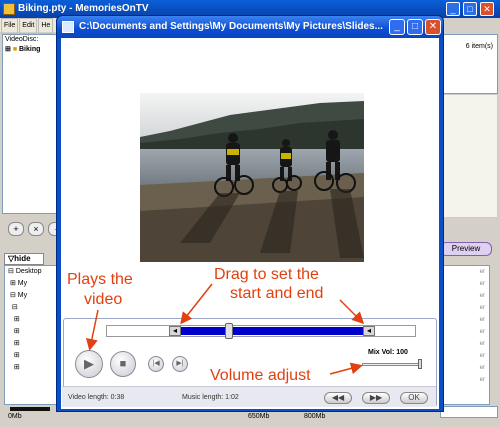 This screenshot has width=500, height=427. Describe the element at coordinates (9, 9) in the screenshot. I see `app-icon` at that location.